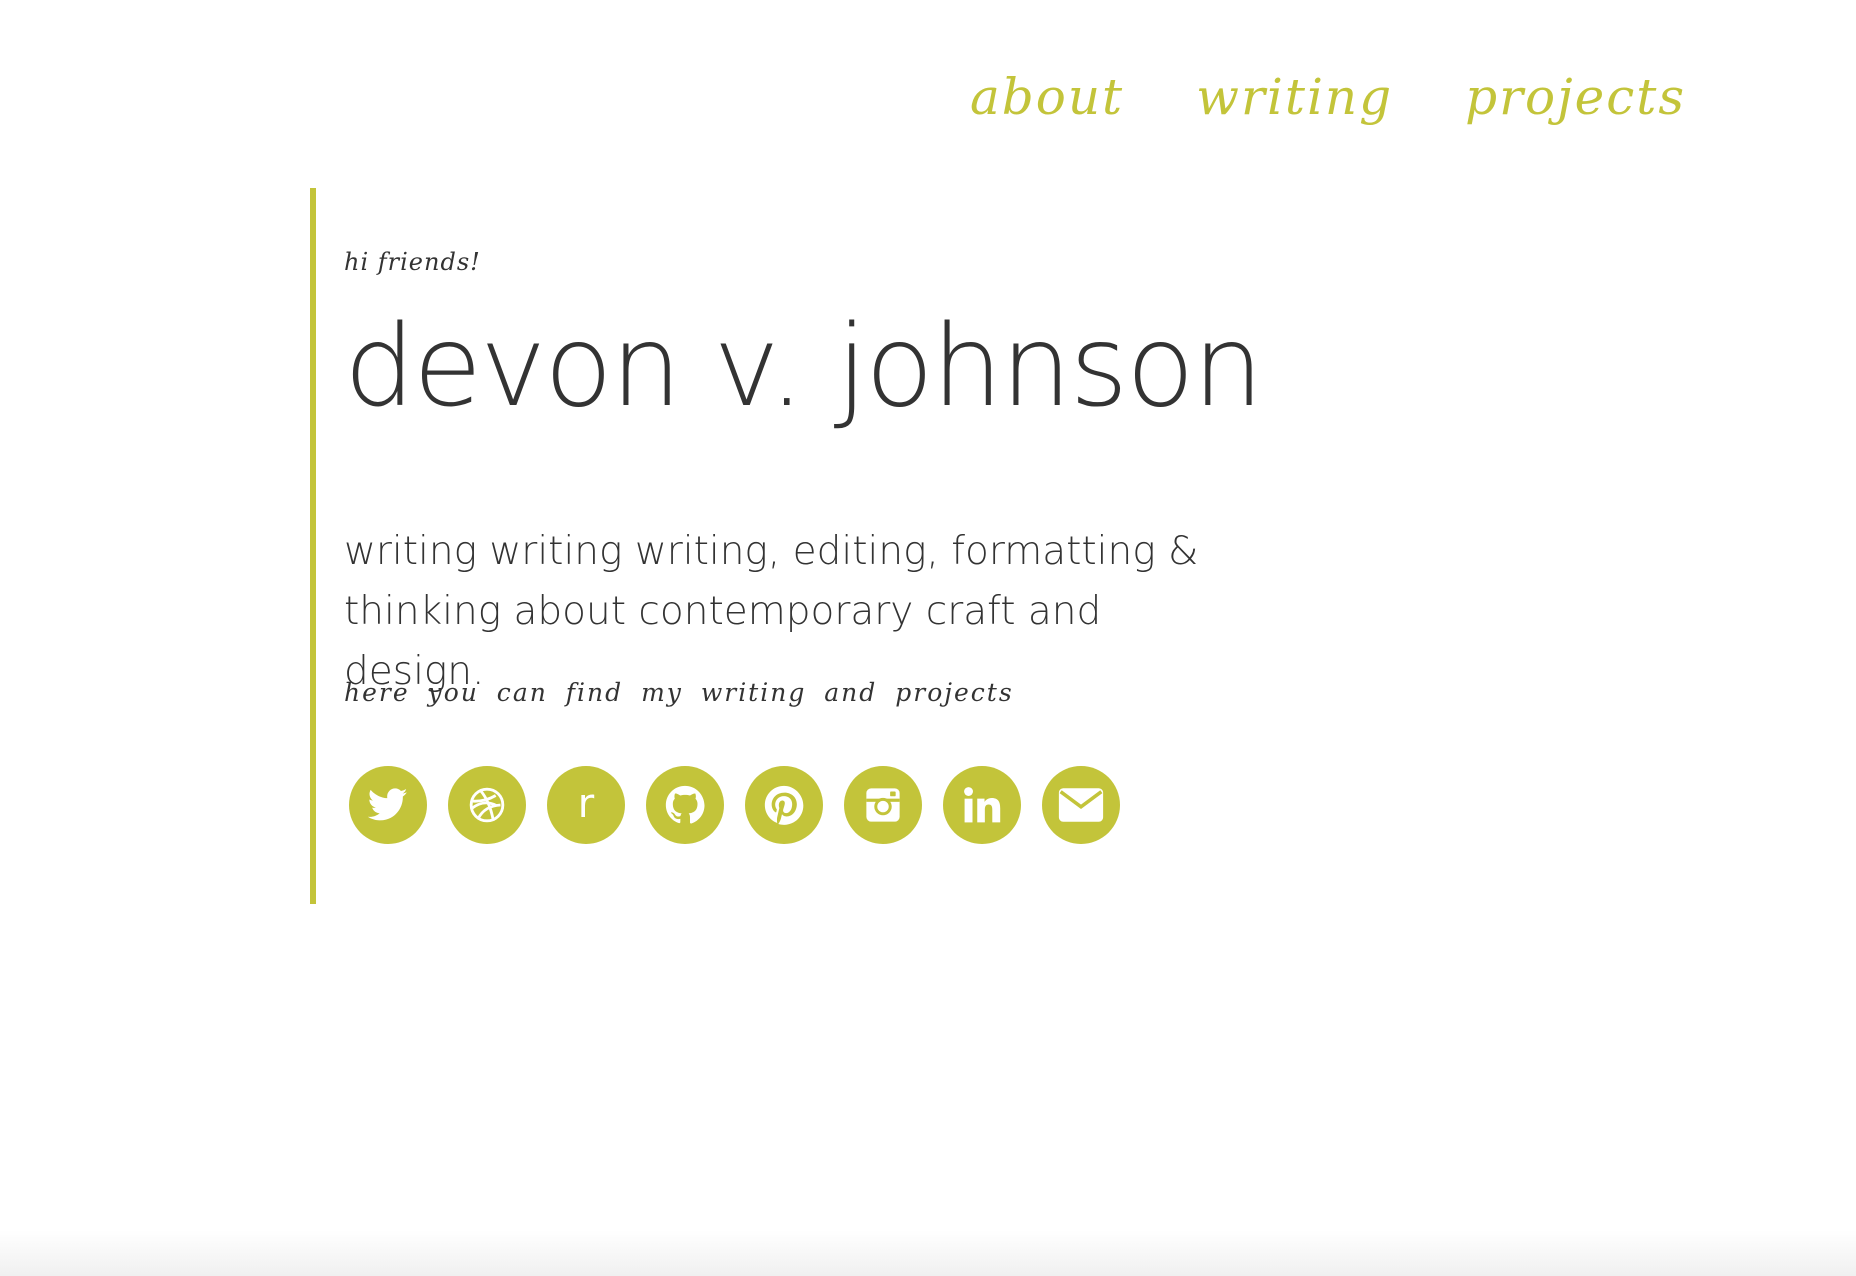  I want to click on nav-link-projects: projects, so click(1575, 97).